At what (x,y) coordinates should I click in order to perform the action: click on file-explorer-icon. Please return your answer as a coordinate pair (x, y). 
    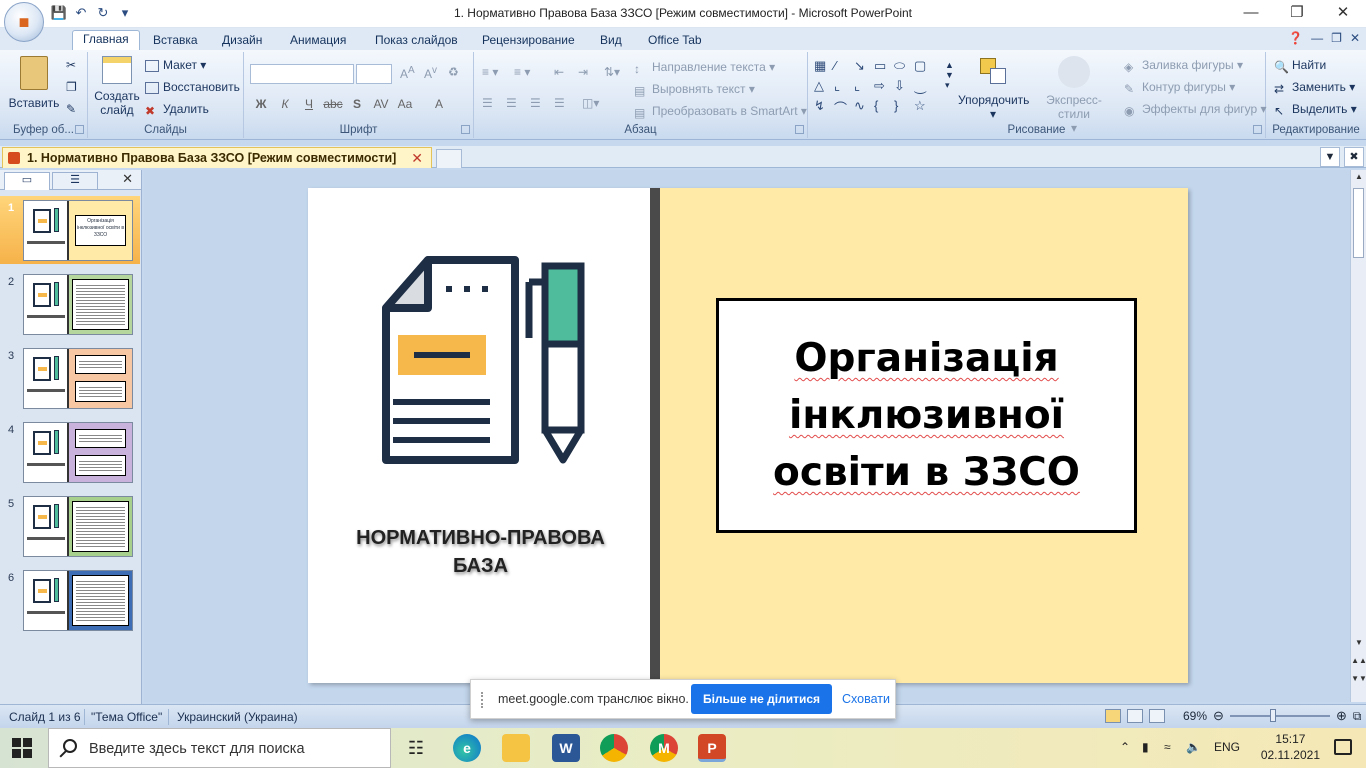
    Looking at the image, I should click on (516, 748).